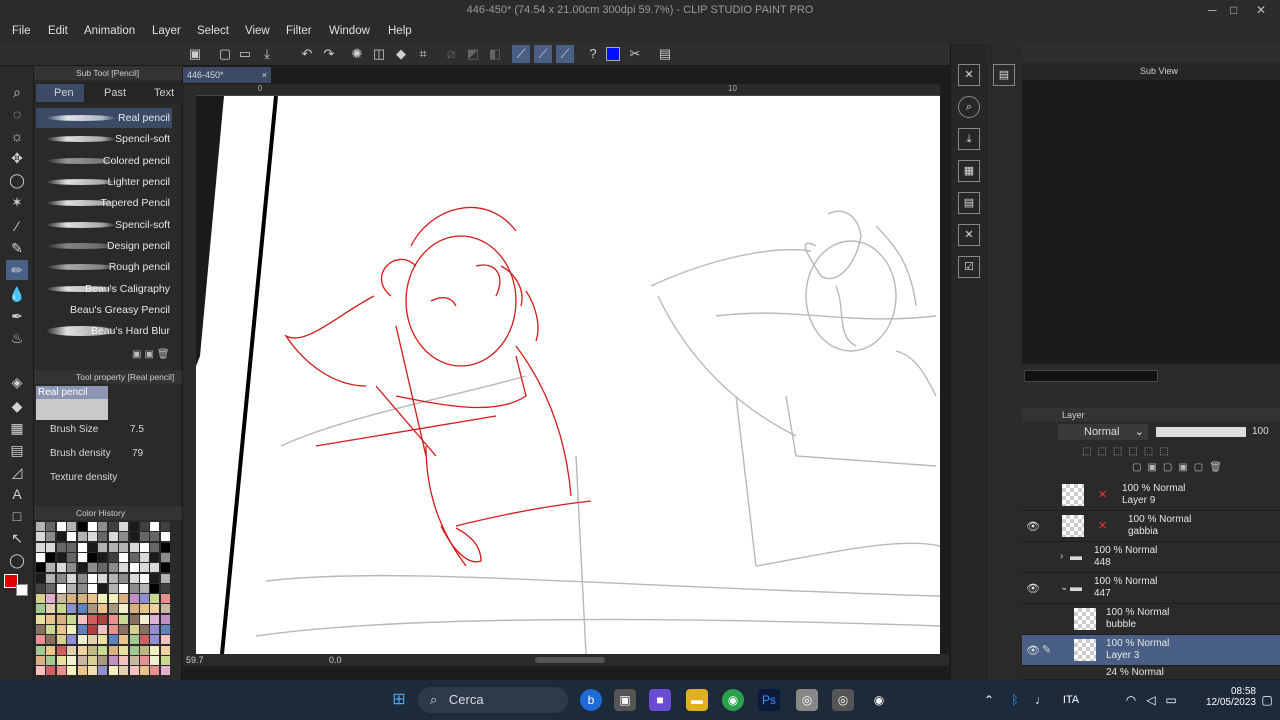 The width and height of the screenshot is (1280, 720). What do you see at coordinates (1261, 10) in the screenshot?
I see `close-icon: ✕` at bounding box center [1261, 10].